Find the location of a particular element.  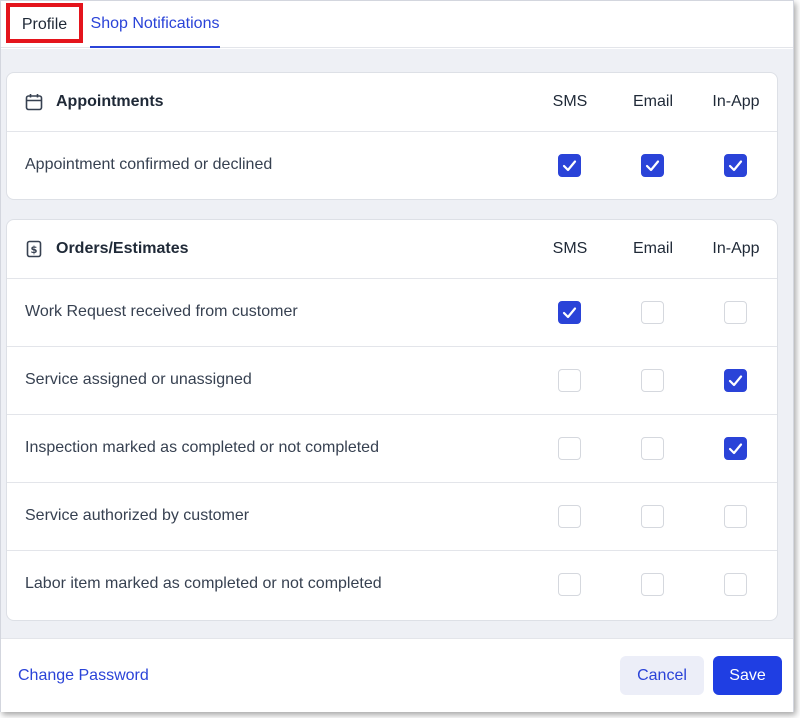

tab-profile: Profile is located at coordinates (44, 23).